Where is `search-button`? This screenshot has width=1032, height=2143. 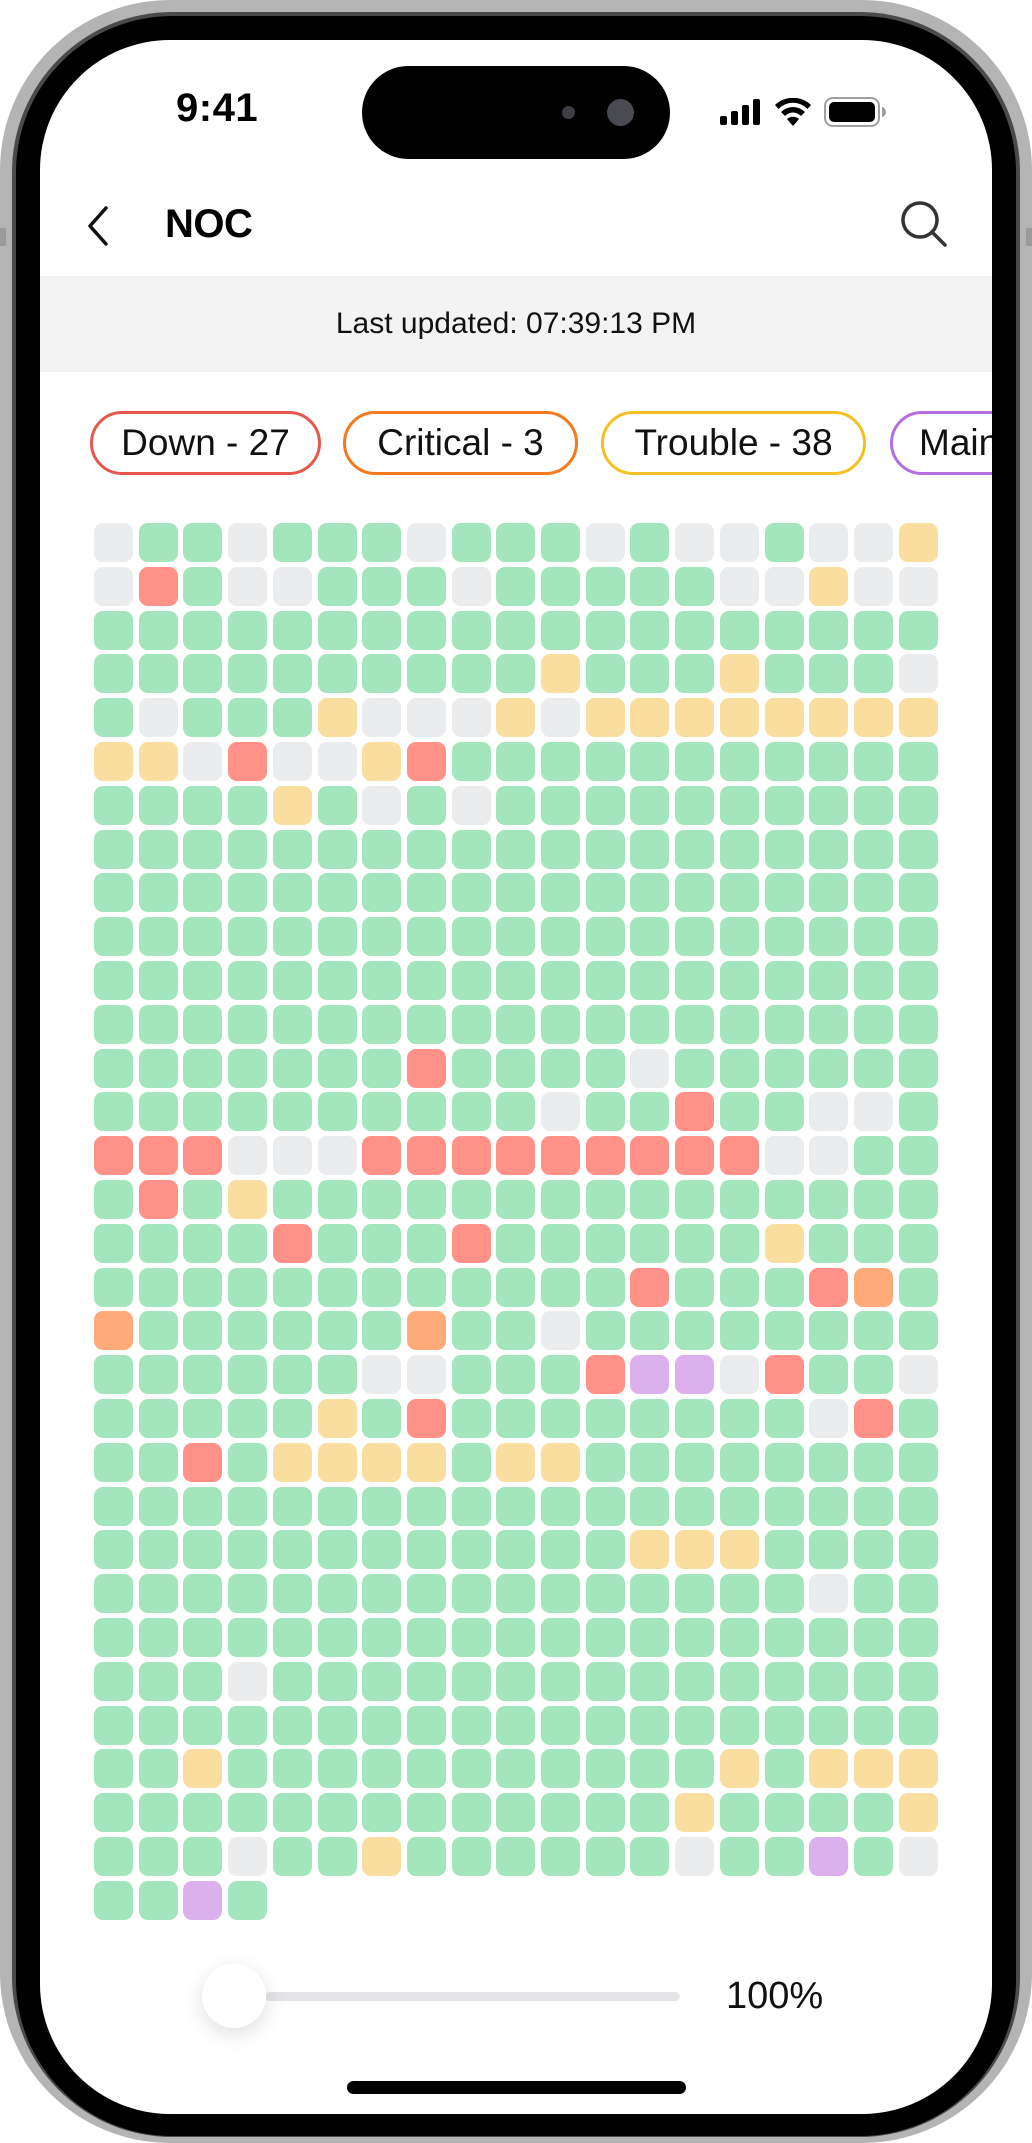 search-button is located at coordinates (924, 224).